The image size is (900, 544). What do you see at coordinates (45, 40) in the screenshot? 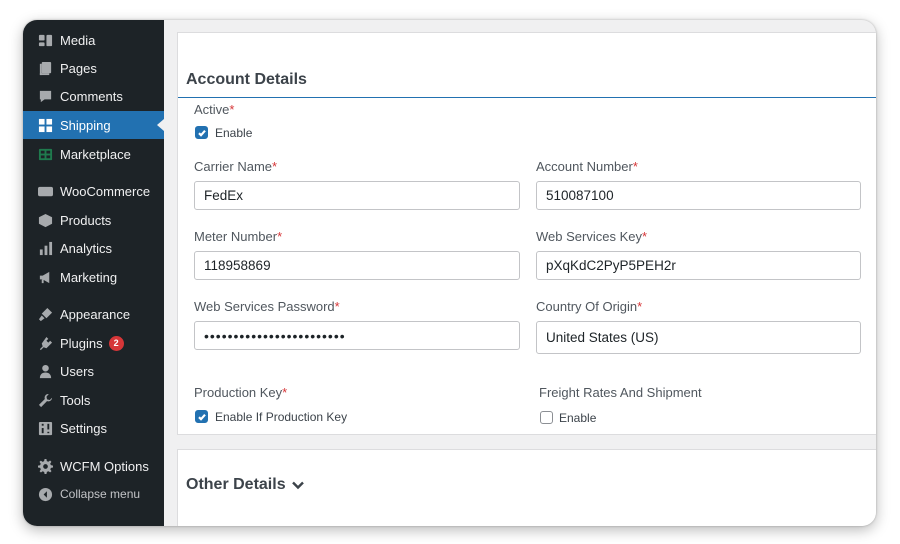
I see `media-icon` at bounding box center [45, 40].